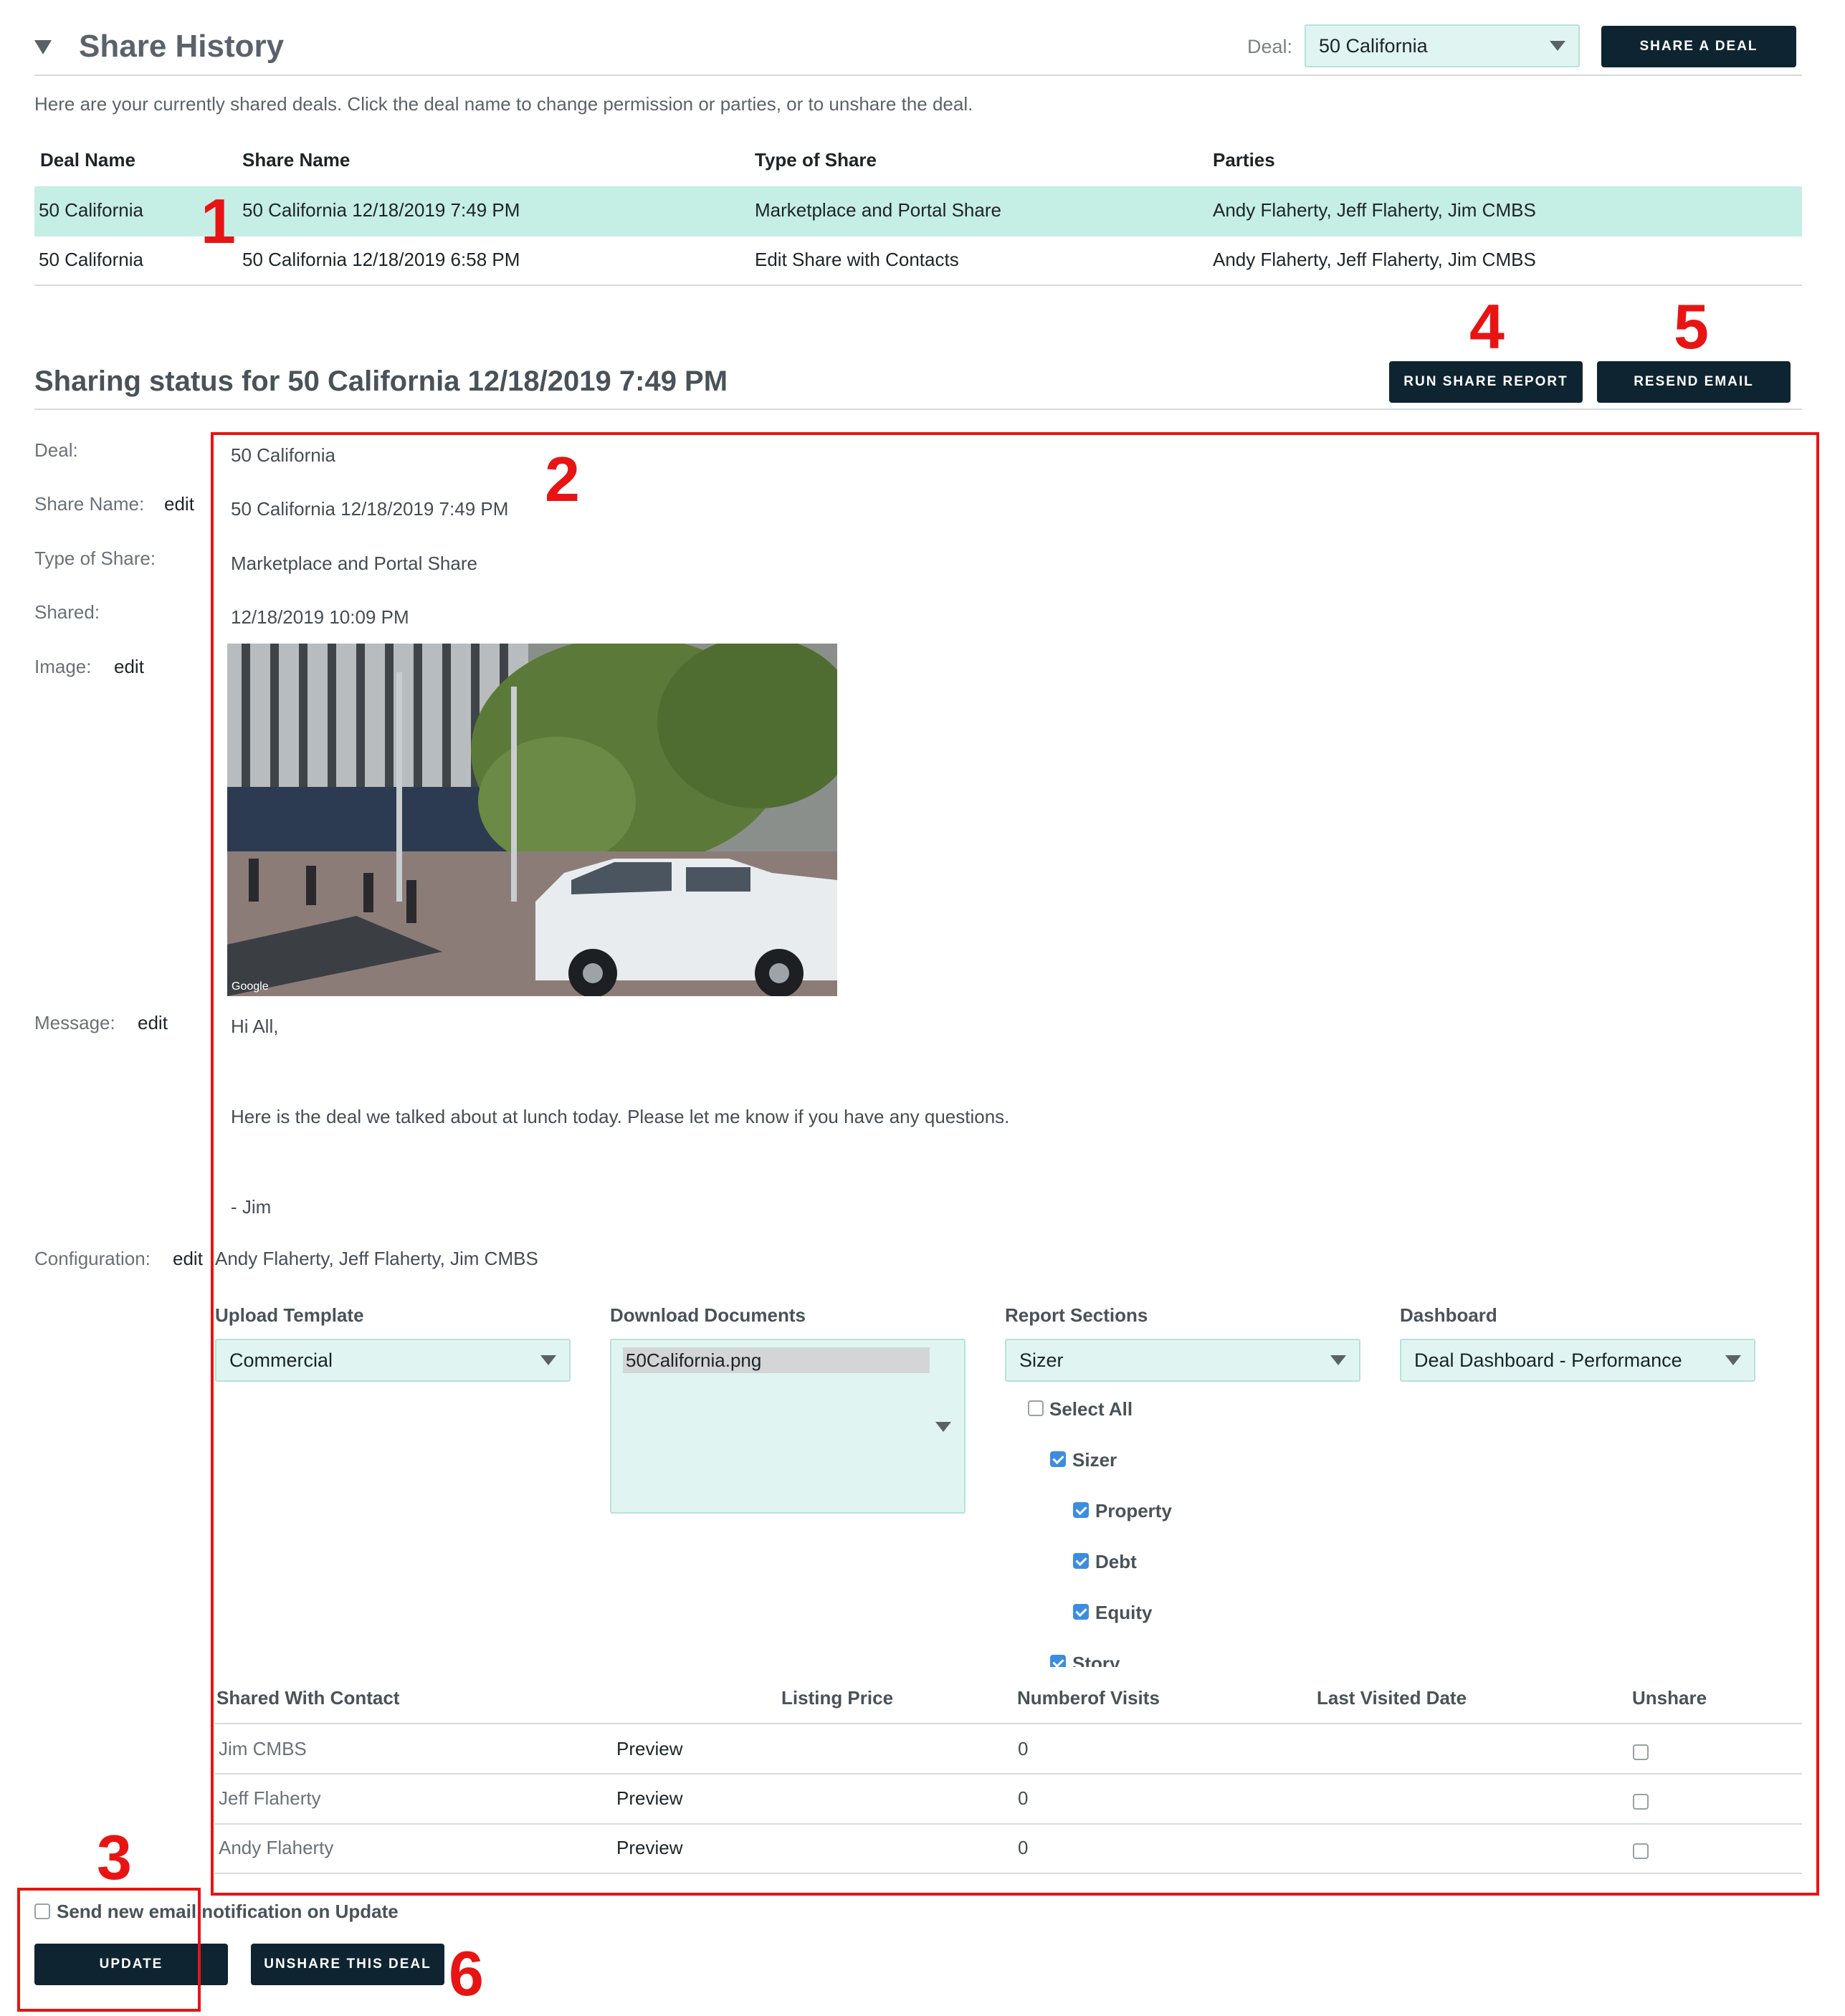  What do you see at coordinates (857, 259) in the screenshot?
I see `row2-type: Edit Share with Contacts` at bounding box center [857, 259].